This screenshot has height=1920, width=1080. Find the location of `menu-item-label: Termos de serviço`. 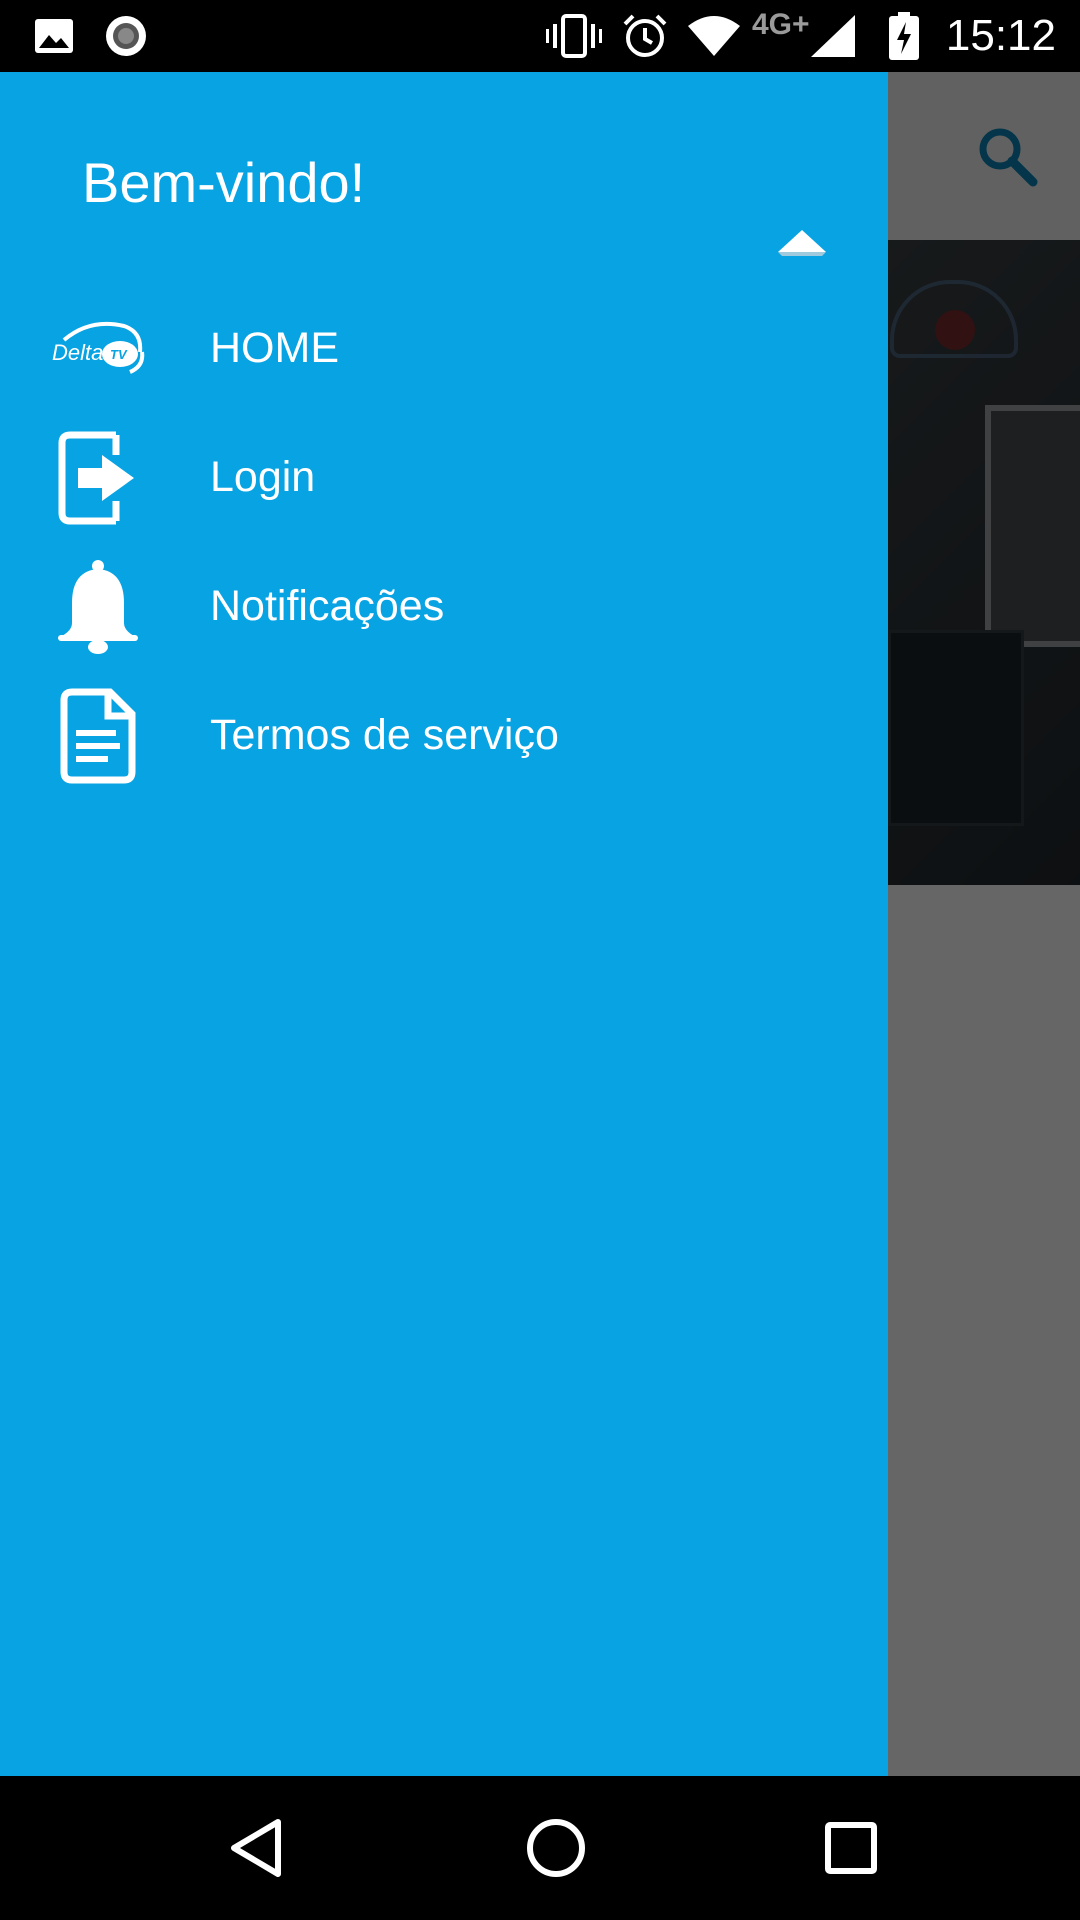

menu-item-label: Termos de serviço is located at coordinates (384, 735).